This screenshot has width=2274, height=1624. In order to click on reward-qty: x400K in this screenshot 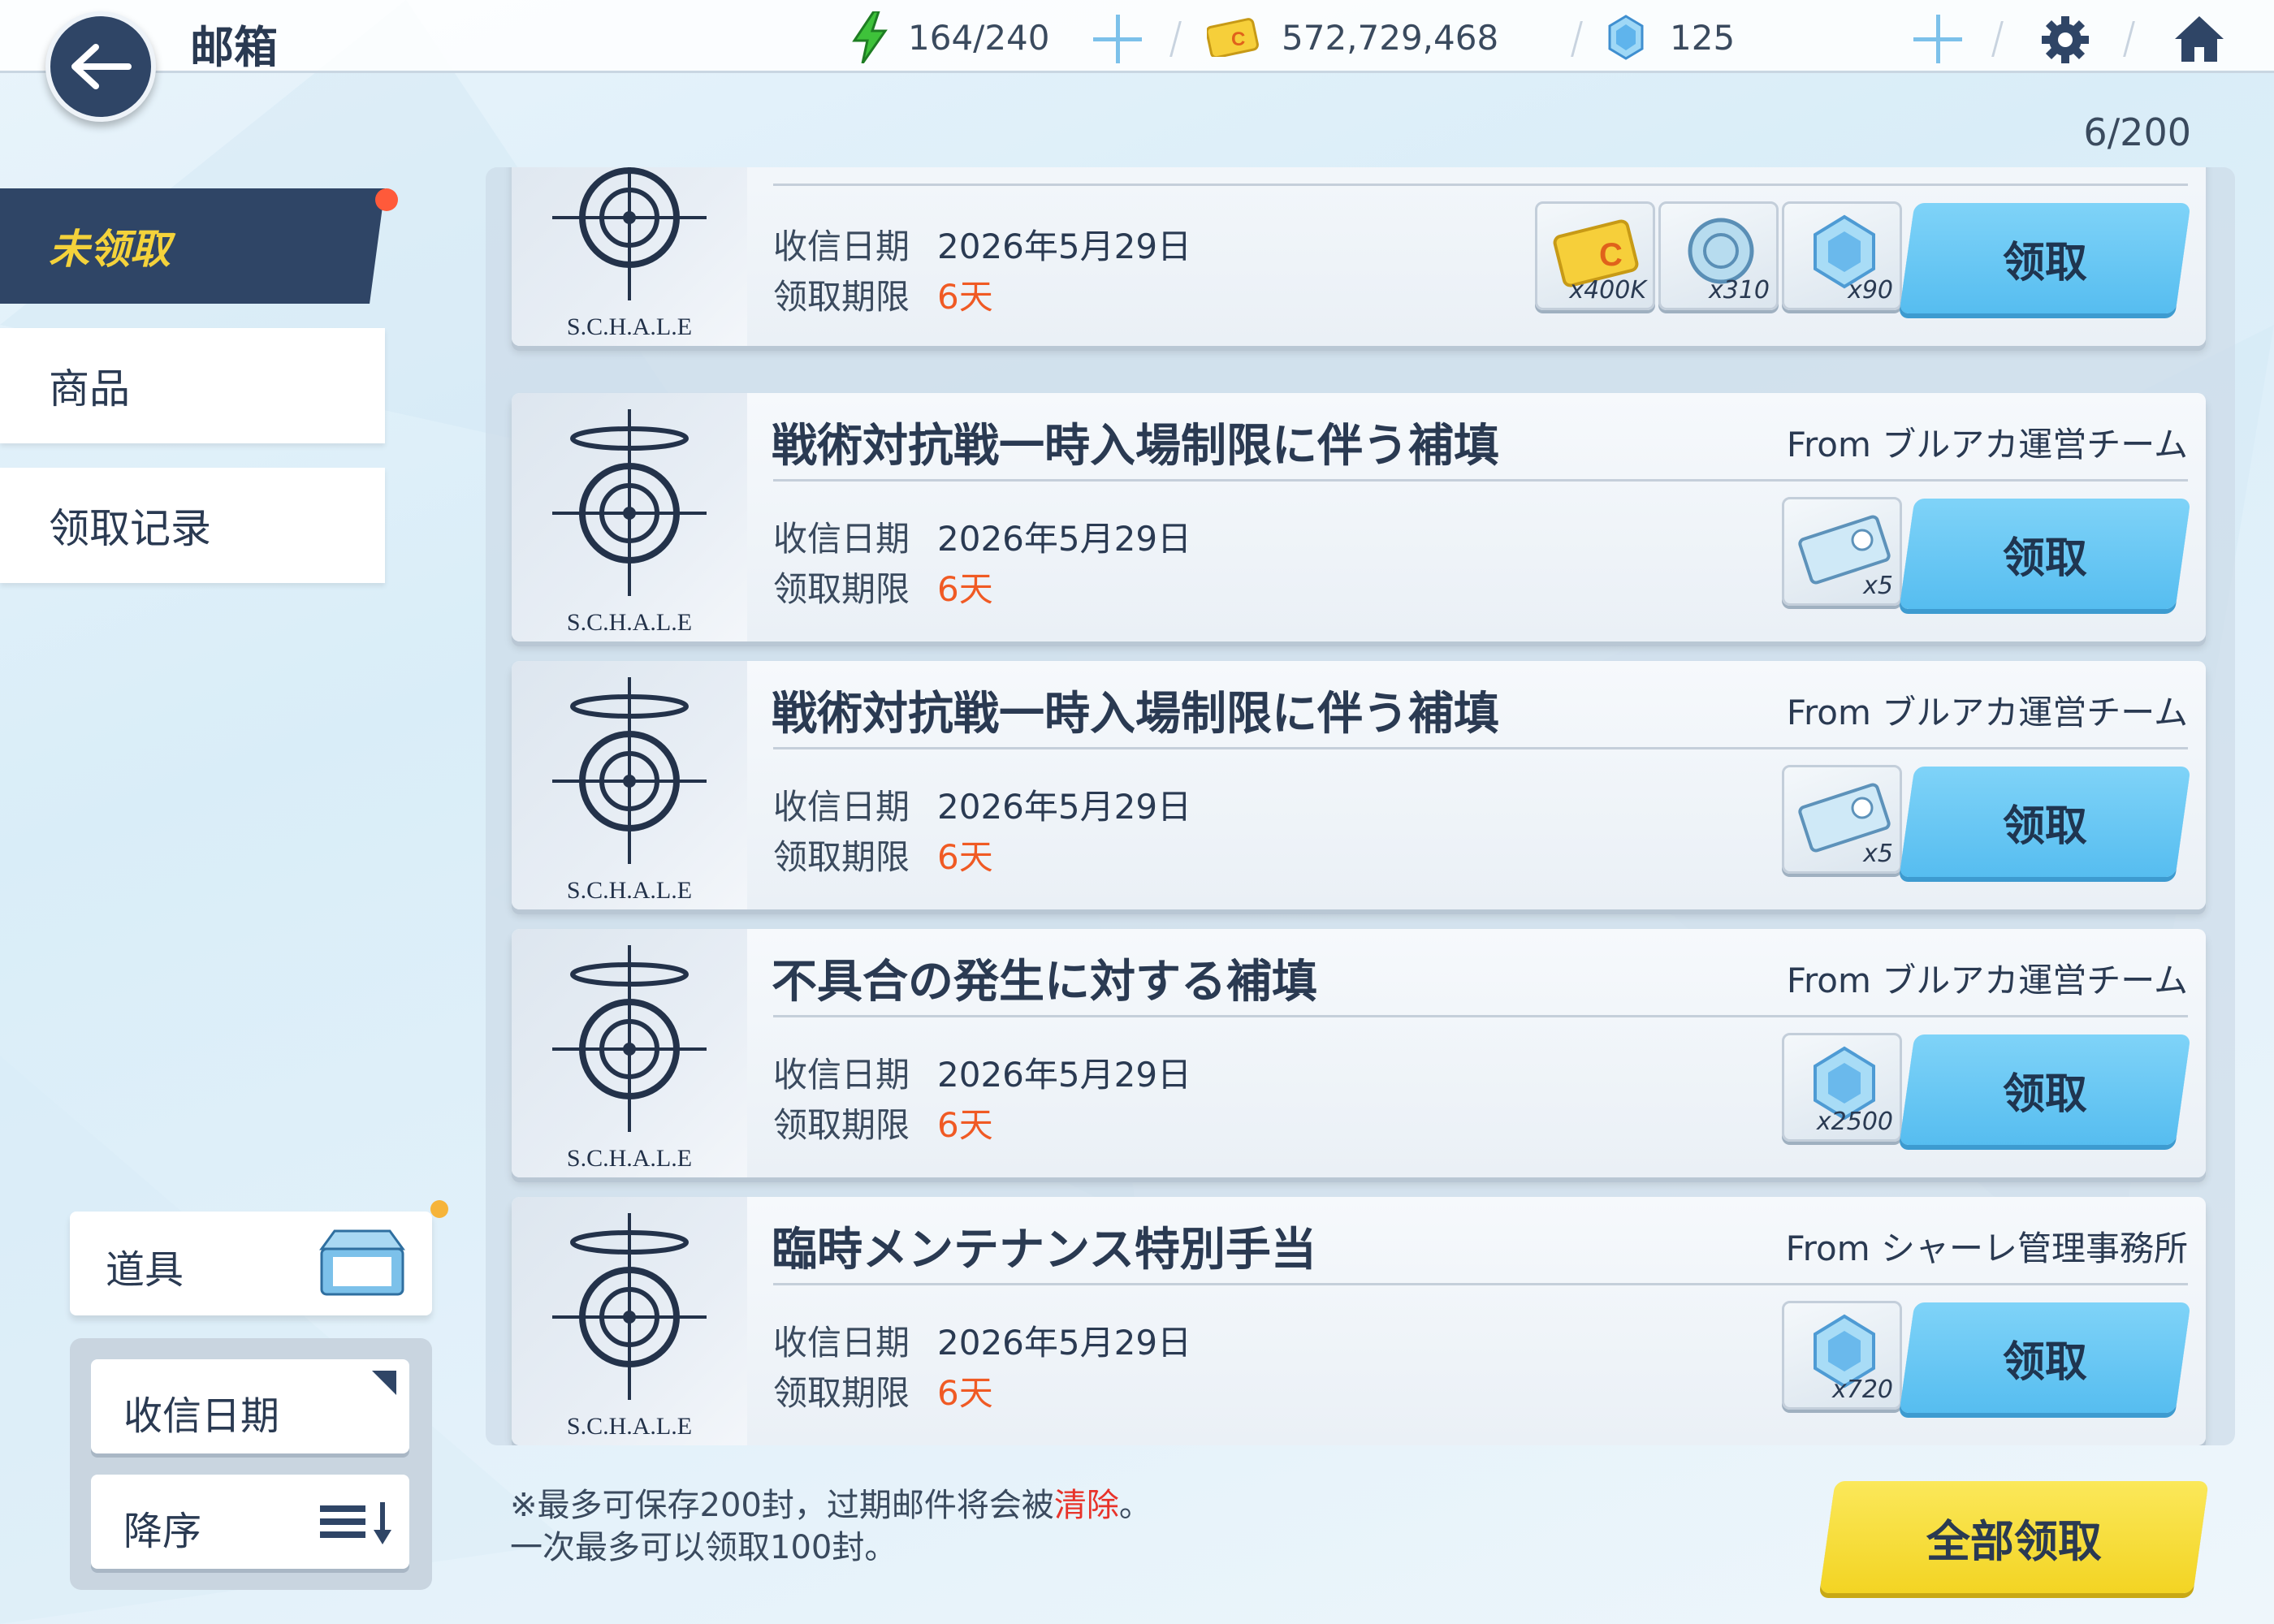, I will do `click(1608, 290)`.